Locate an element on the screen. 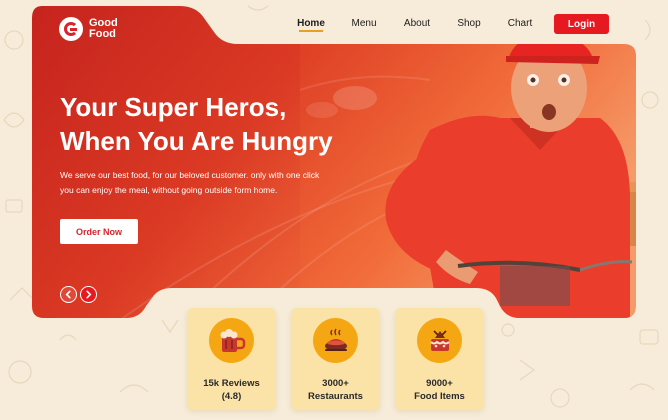  hero-title-line2: When You Are Hungry is located at coordinates (196, 141).